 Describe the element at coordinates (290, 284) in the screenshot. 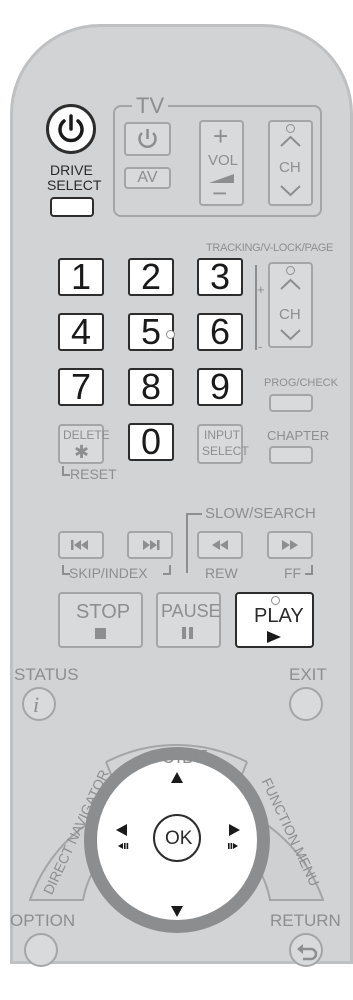

I see `page-ch-up-icon` at that location.